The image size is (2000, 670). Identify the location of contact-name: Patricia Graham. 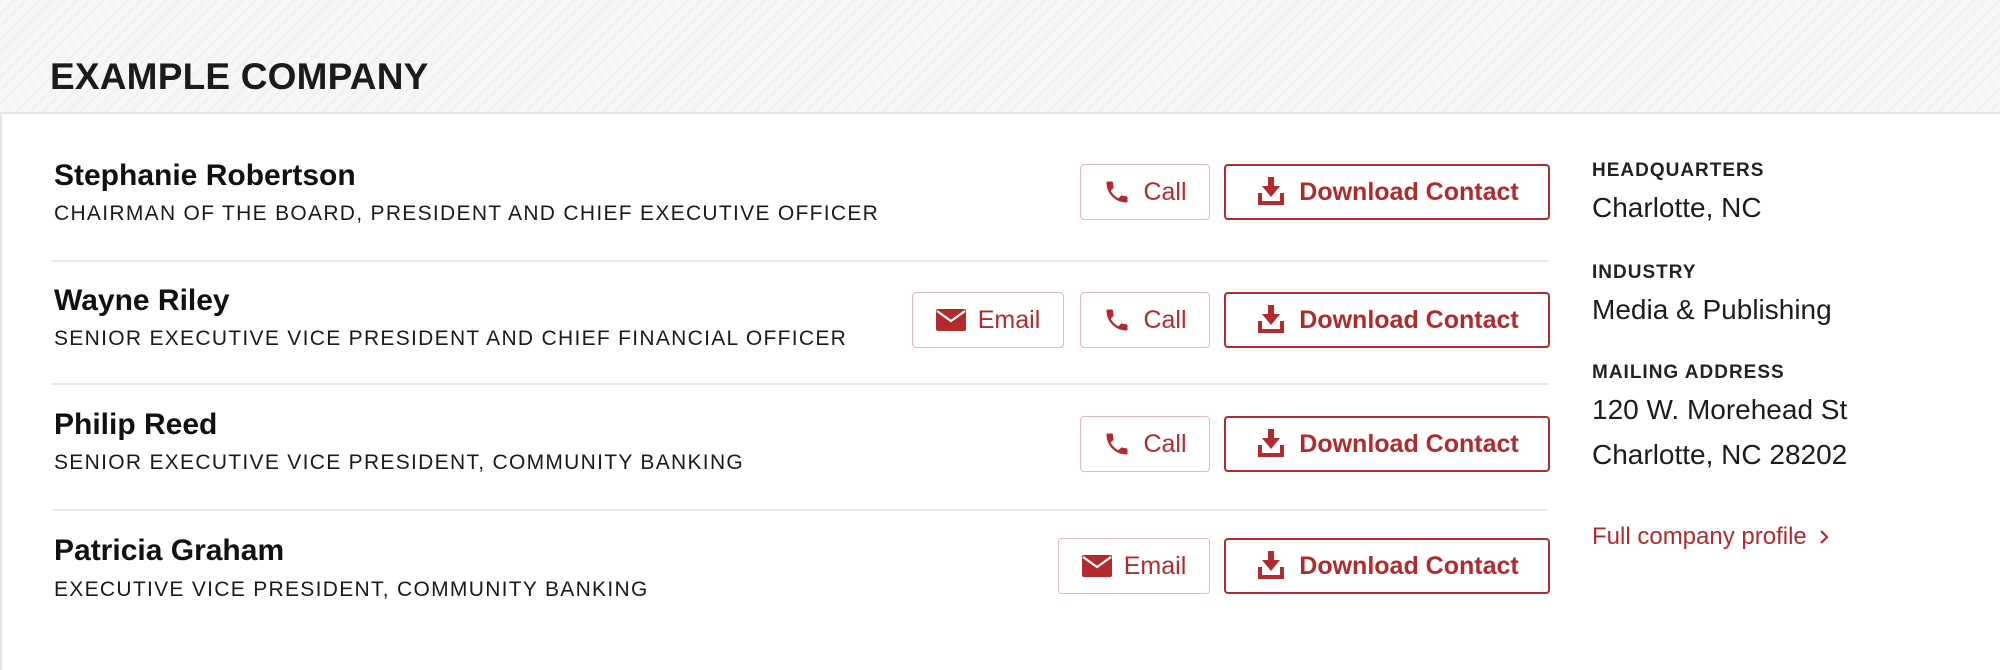
(169, 550).